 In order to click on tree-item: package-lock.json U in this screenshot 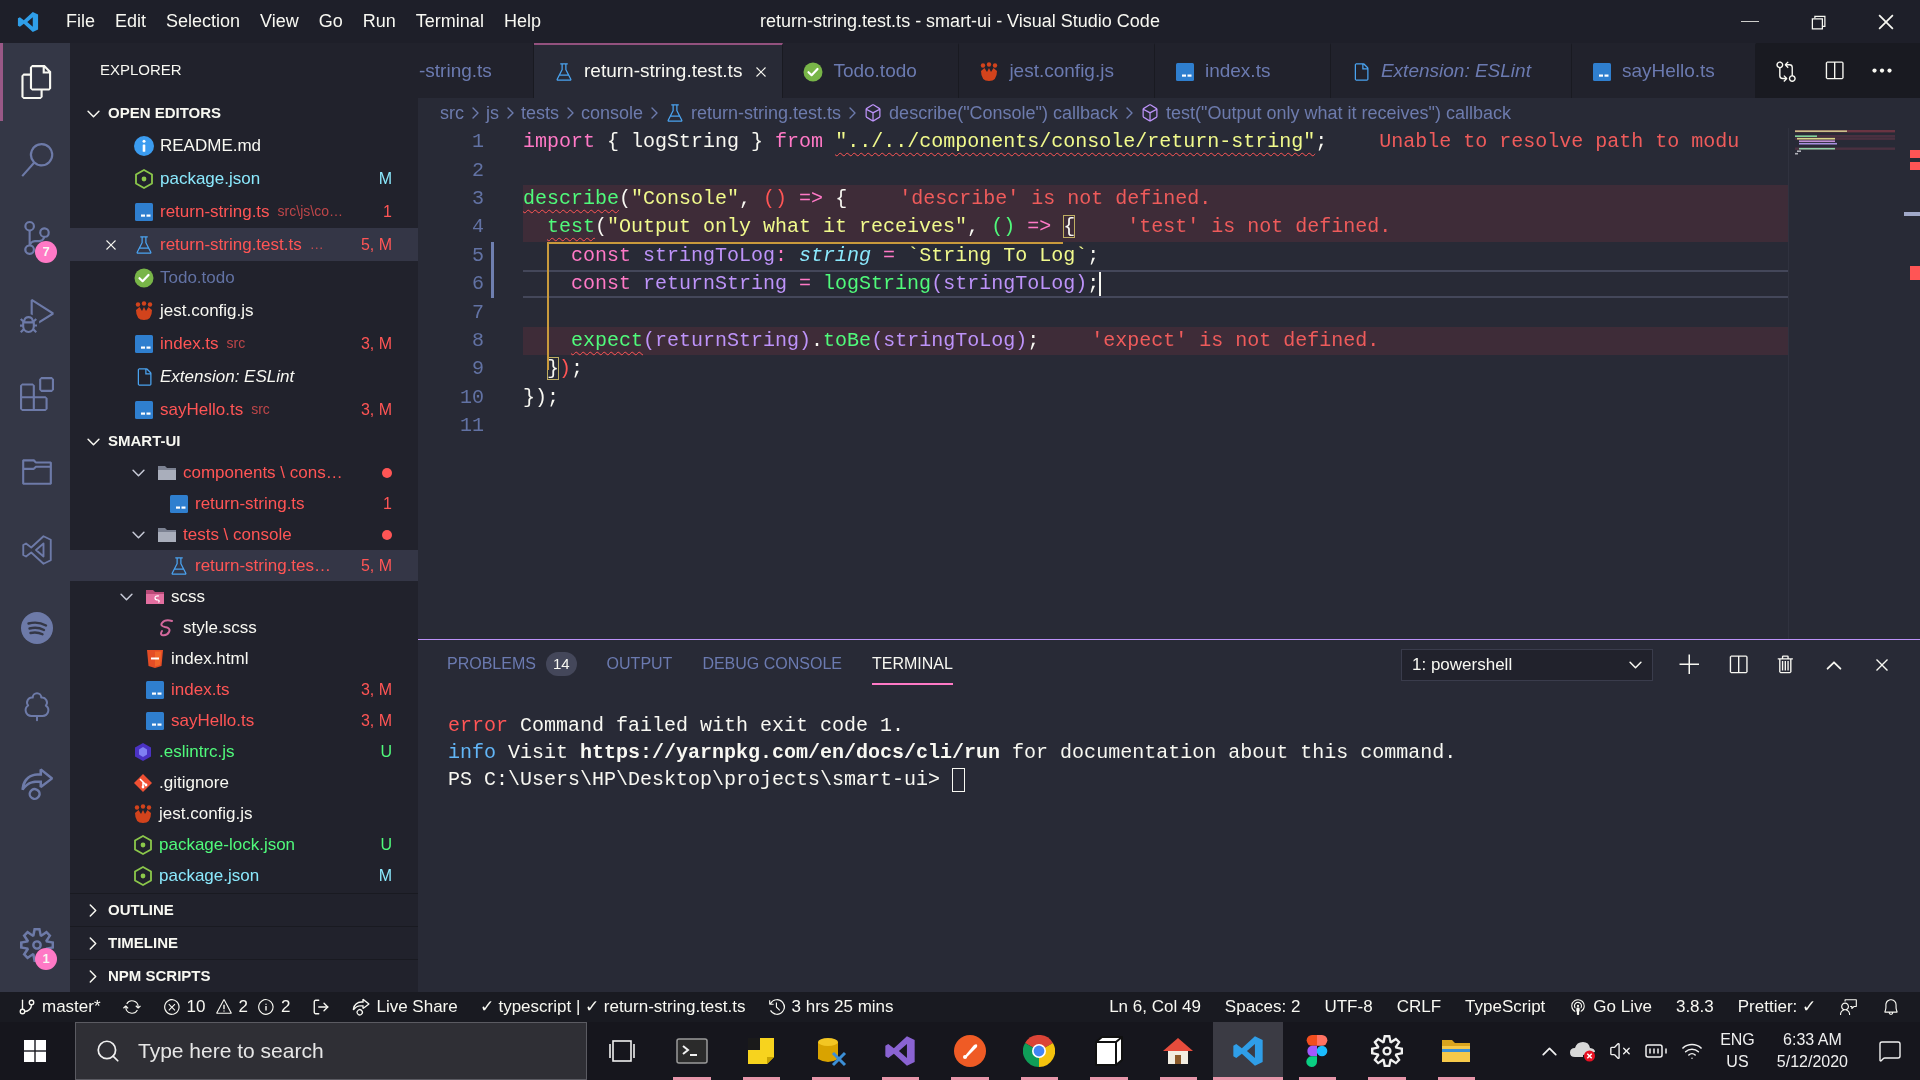, I will do `click(244, 844)`.